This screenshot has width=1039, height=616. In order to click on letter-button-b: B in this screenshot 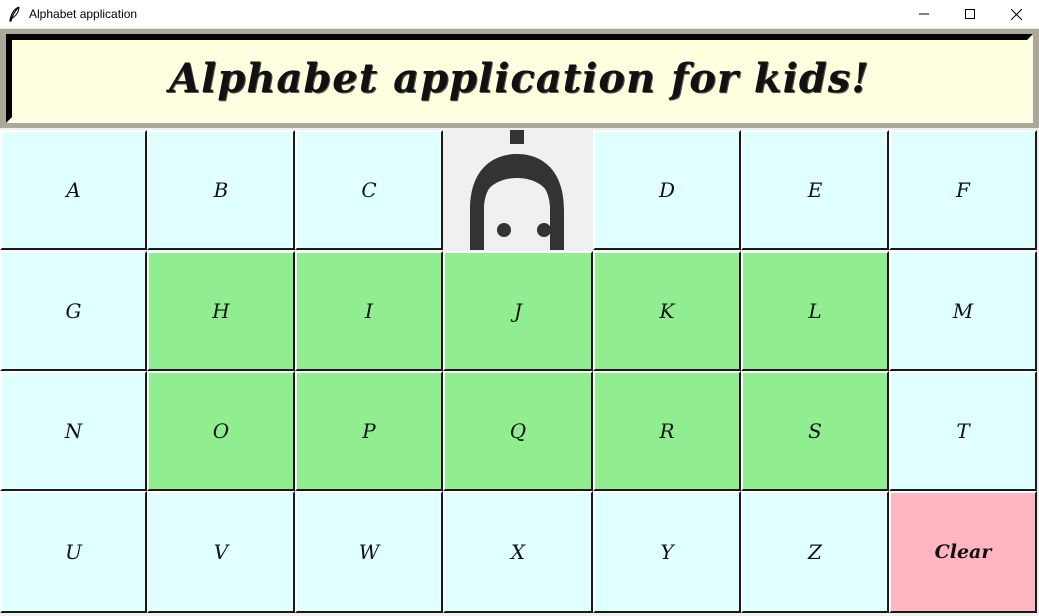, I will do `click(221, 190)`.